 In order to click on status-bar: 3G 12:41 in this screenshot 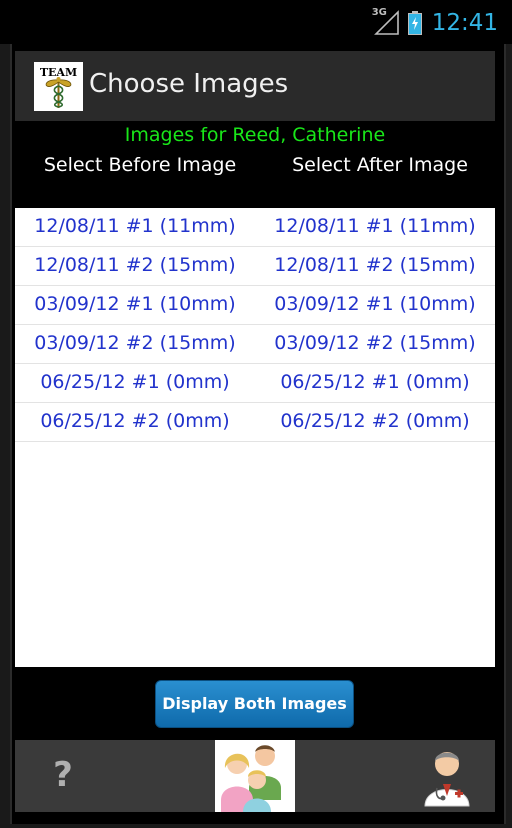, I will do `click(256, 22)`.